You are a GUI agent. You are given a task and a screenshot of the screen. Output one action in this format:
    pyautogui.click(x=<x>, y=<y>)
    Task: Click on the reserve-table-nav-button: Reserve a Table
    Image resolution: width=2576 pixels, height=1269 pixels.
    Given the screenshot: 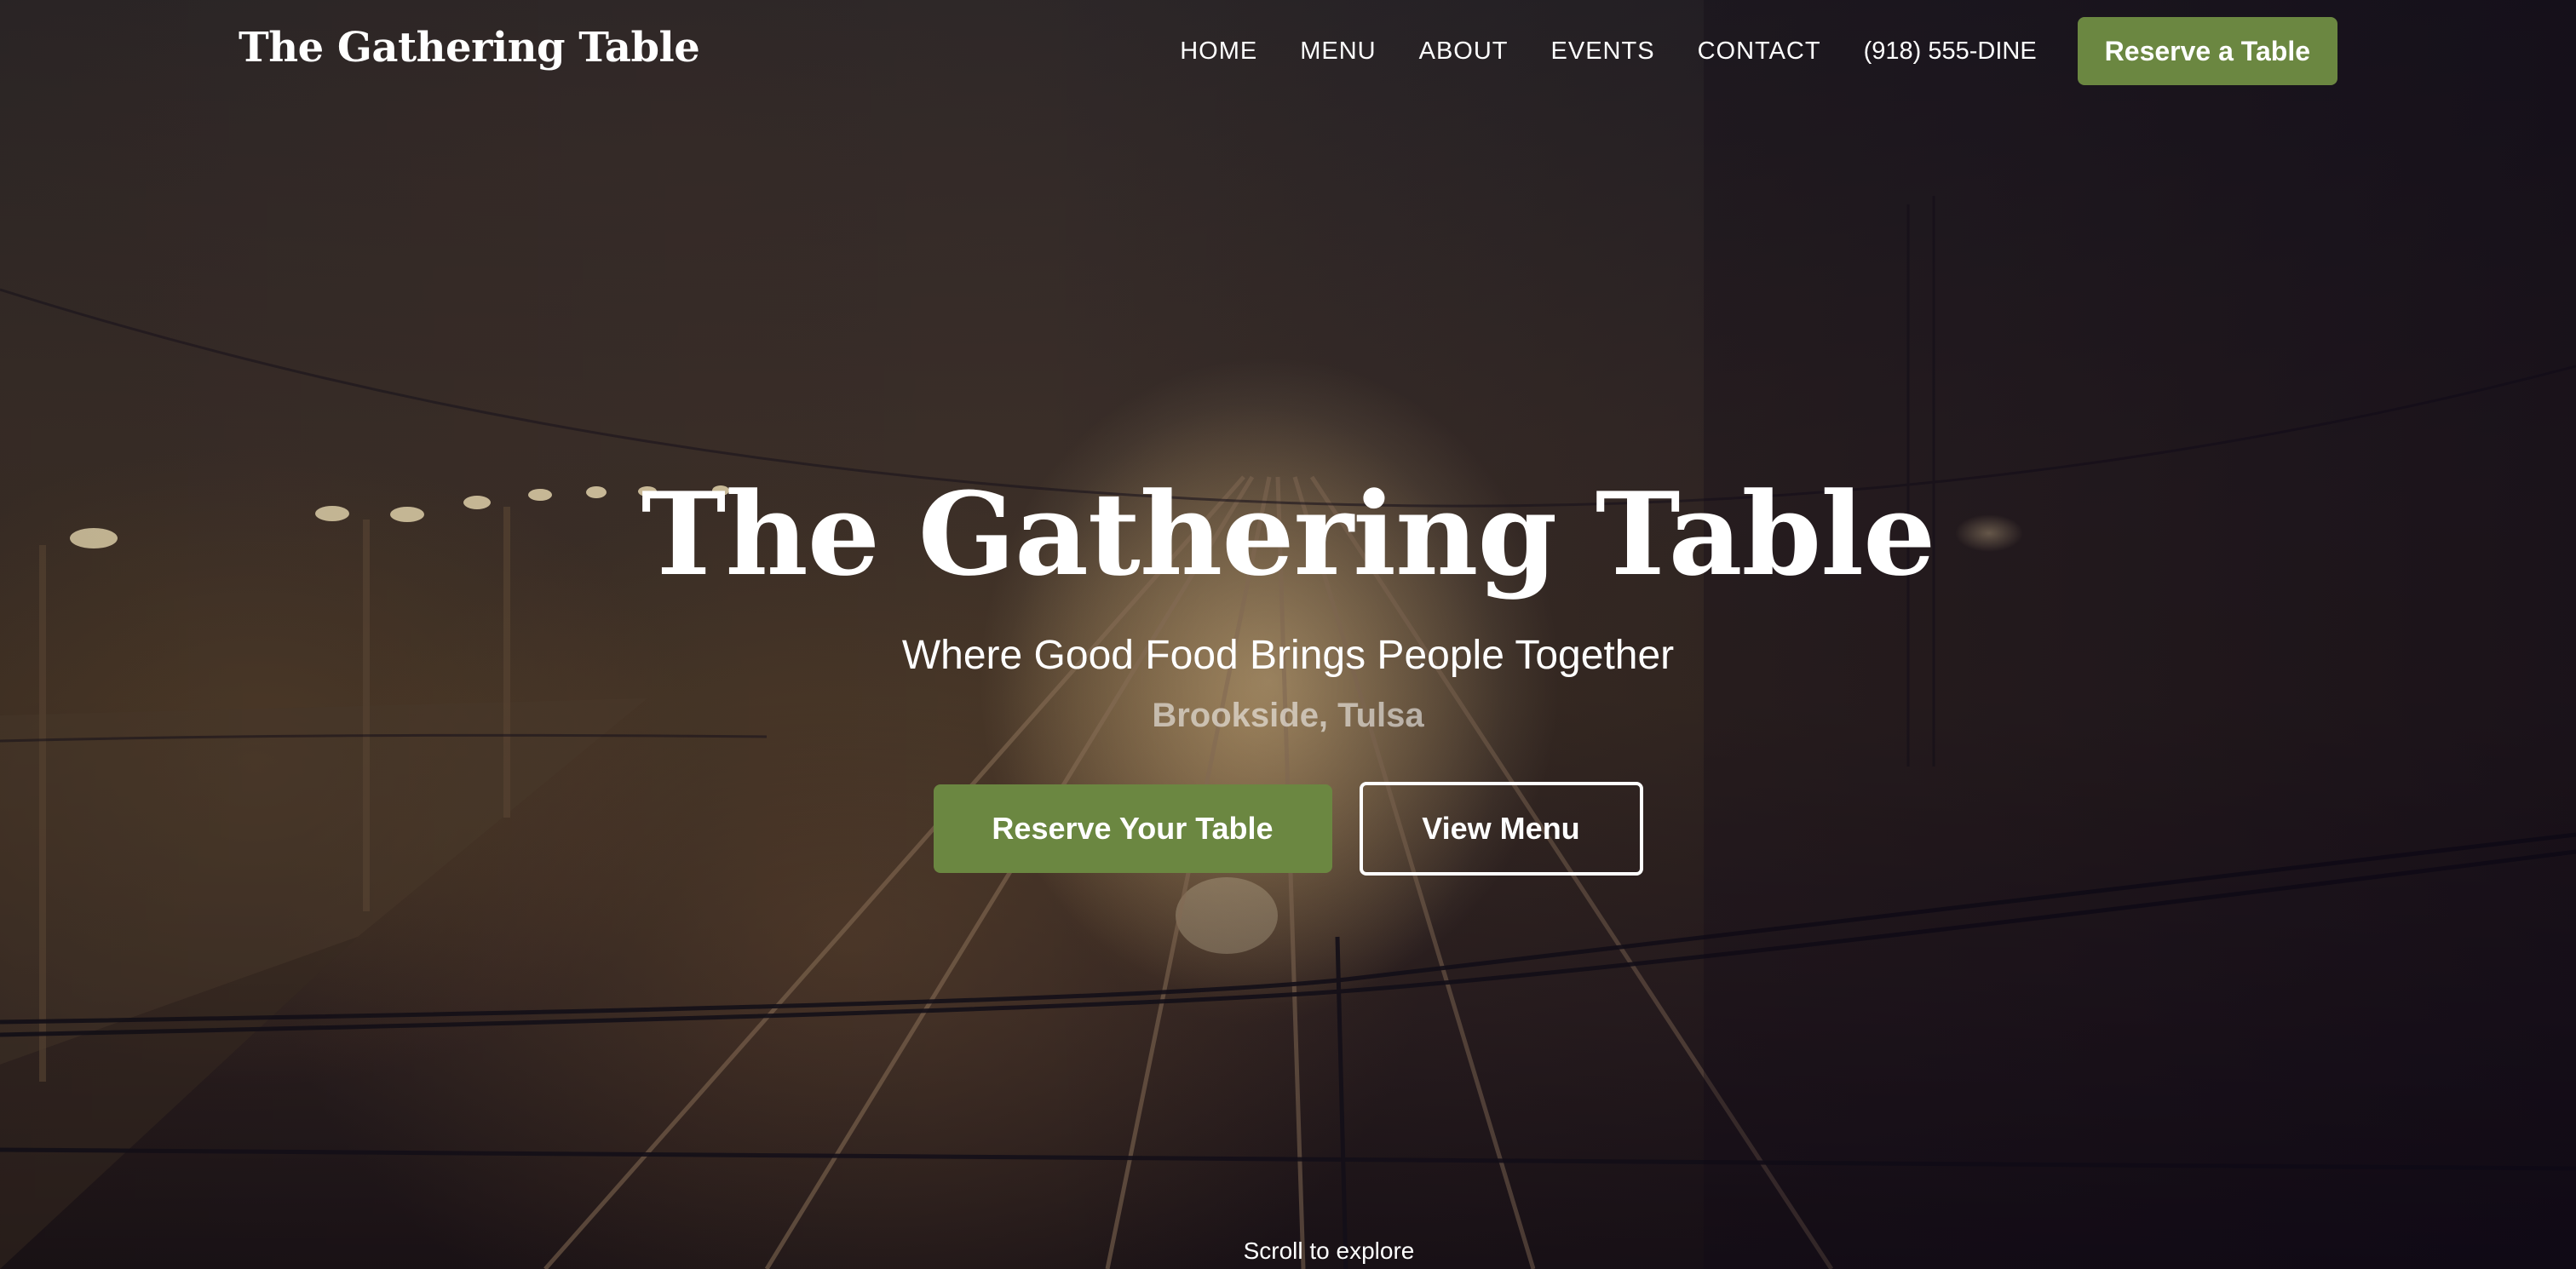 What is the action you would take?
    pyautogui.click(x=2207, y=51)
    